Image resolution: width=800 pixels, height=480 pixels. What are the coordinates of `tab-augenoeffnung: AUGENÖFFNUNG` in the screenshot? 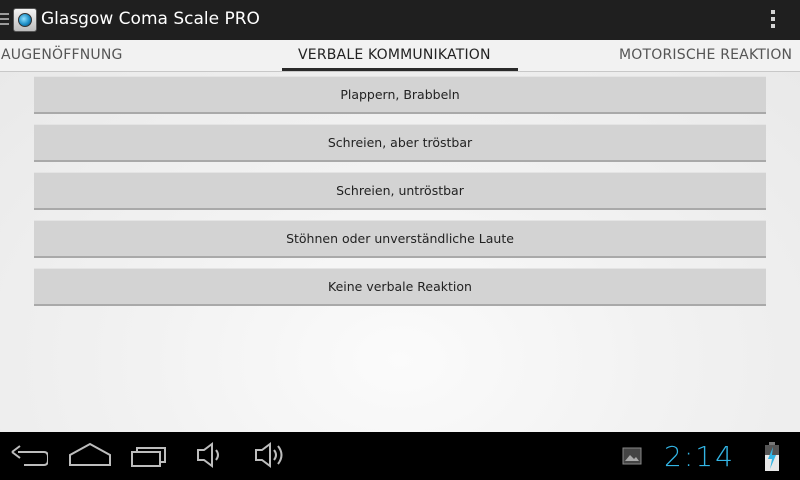 It's located at (62, 55).